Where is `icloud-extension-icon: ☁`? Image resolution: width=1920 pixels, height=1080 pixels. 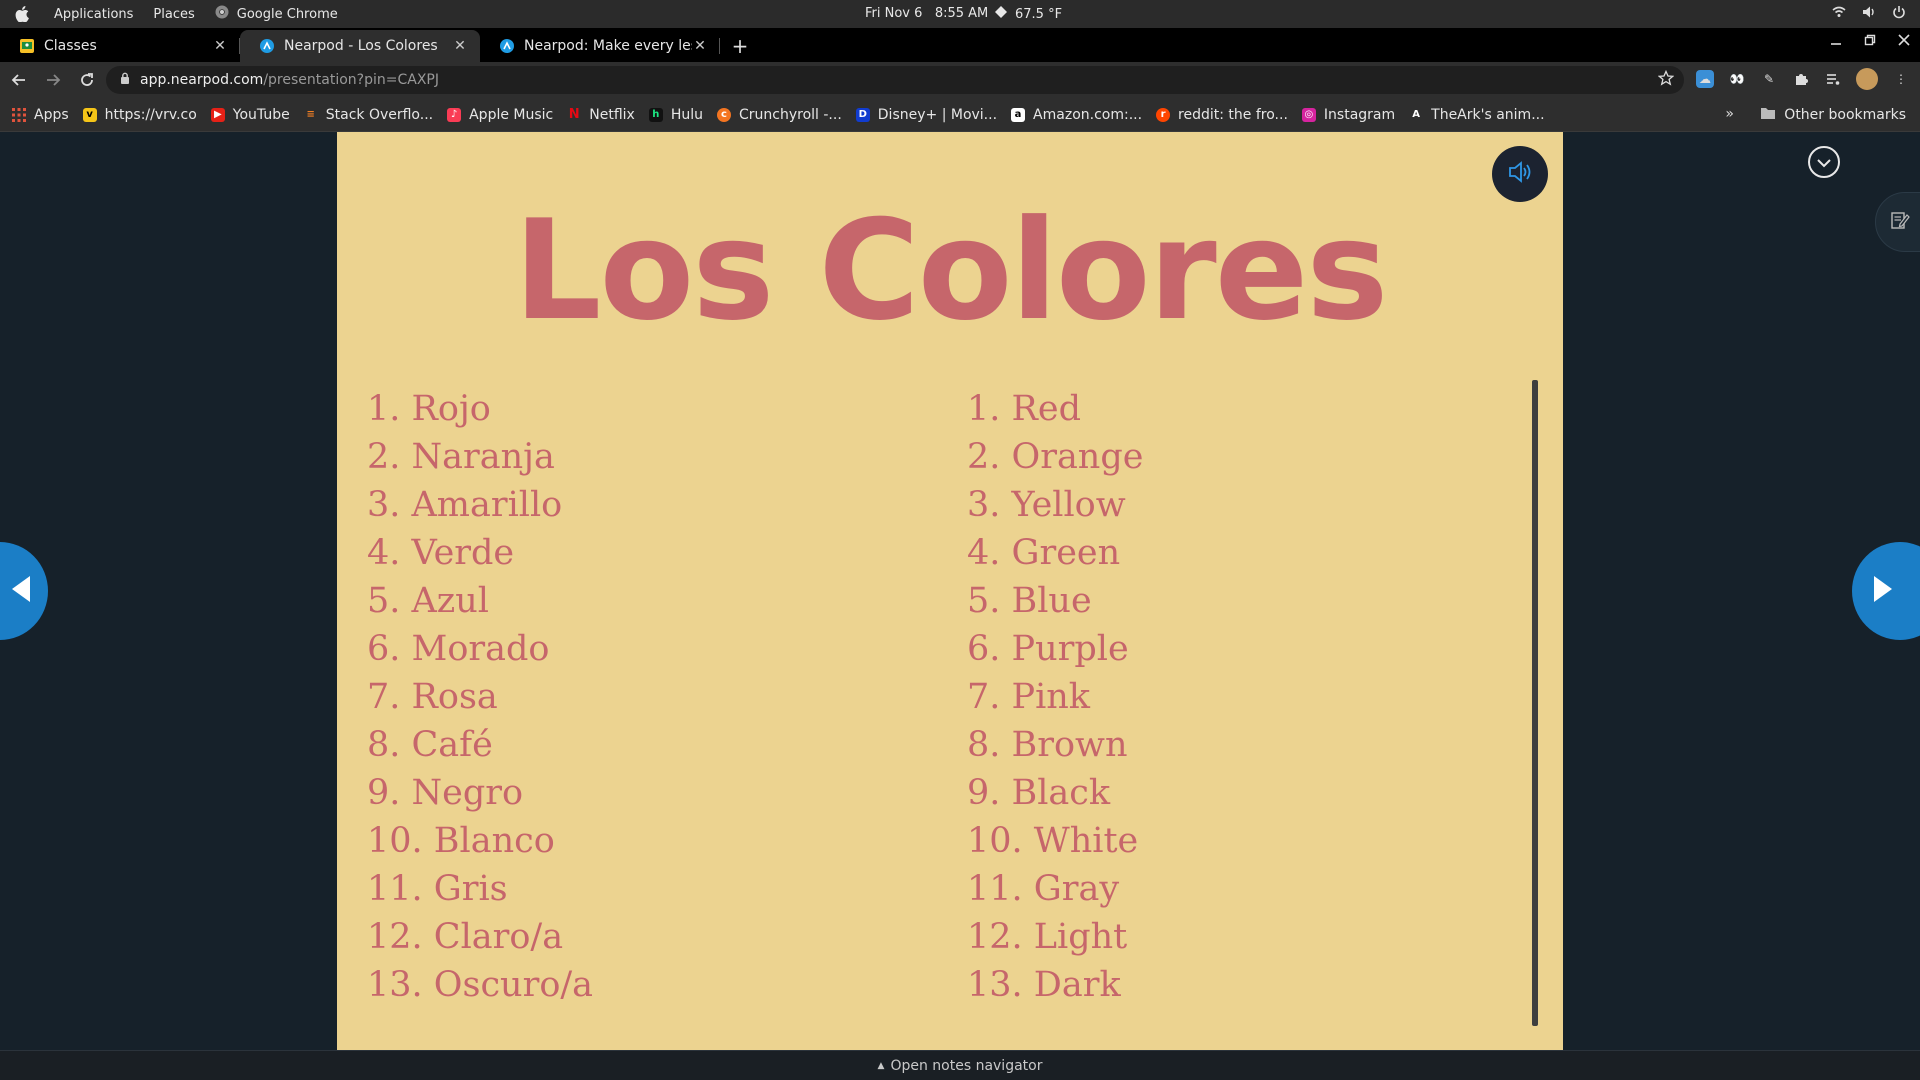
icloud-extension-icon: ☁ is located at coordinates (1705, 79).